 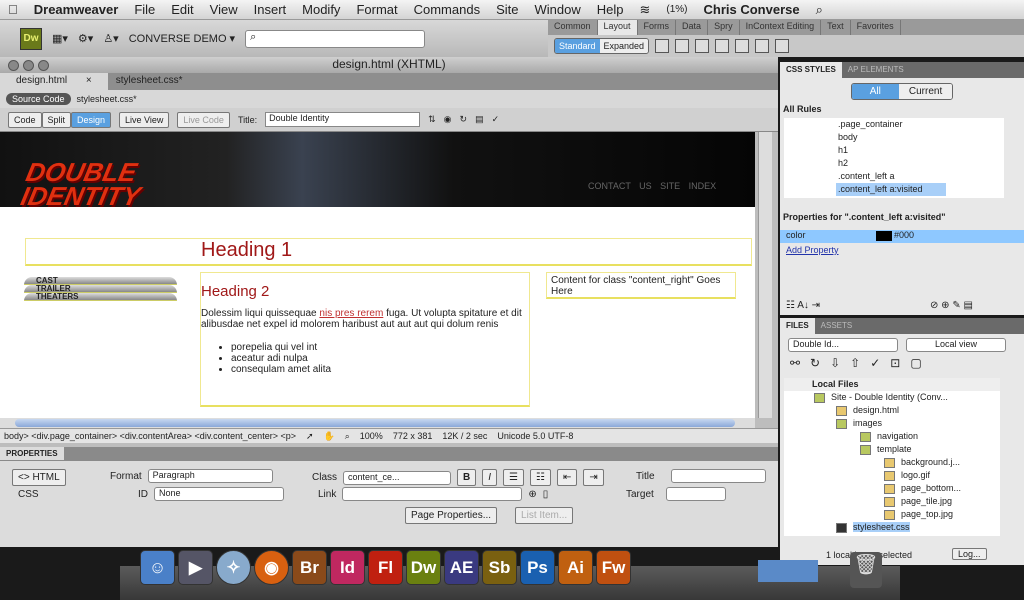 What do you see at coordinates (110, 38) in the screenshot?
I see `site-icon: ♙▾` at bounding box center [110, 38].